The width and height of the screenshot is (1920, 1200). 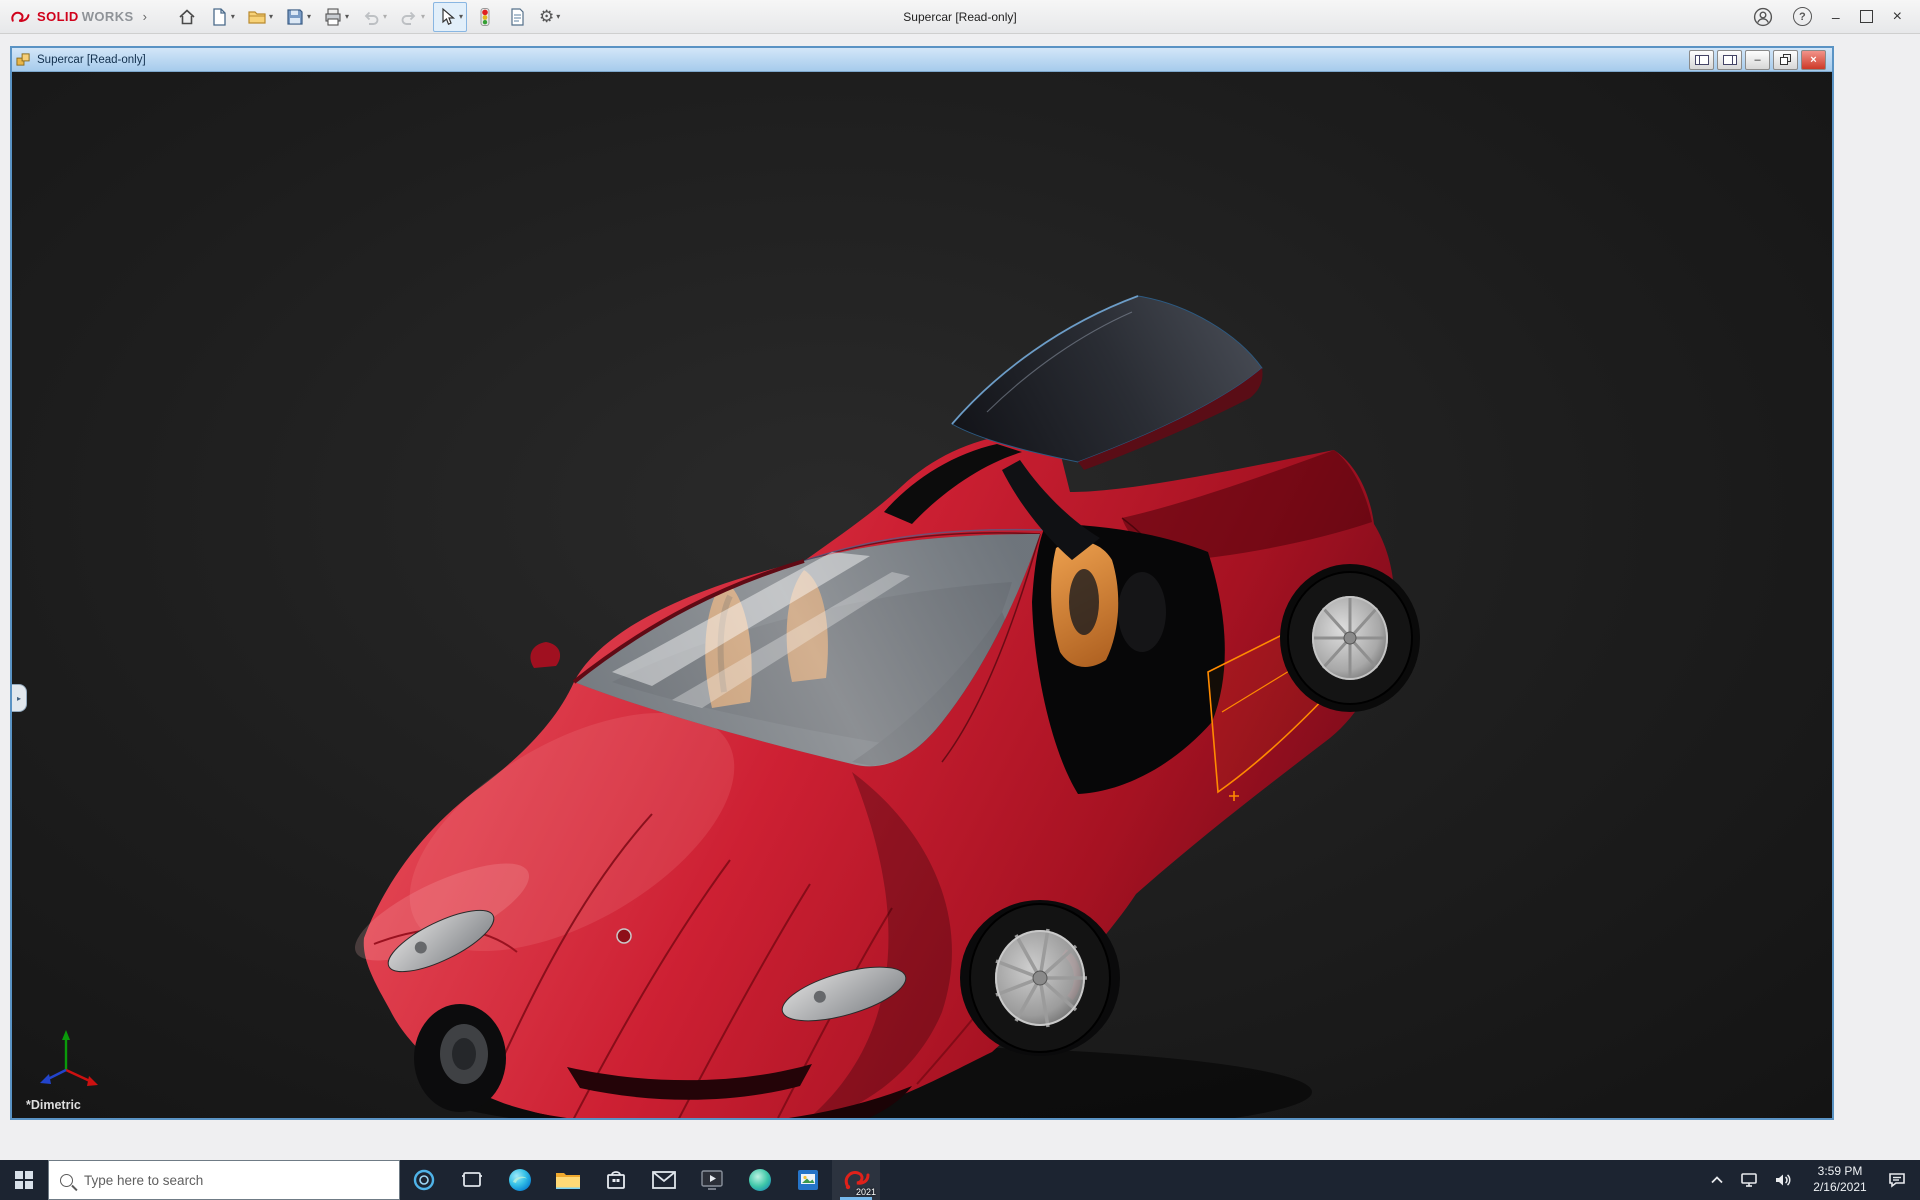 I want to click on cortana-icon, so click(x=424, y=1180).